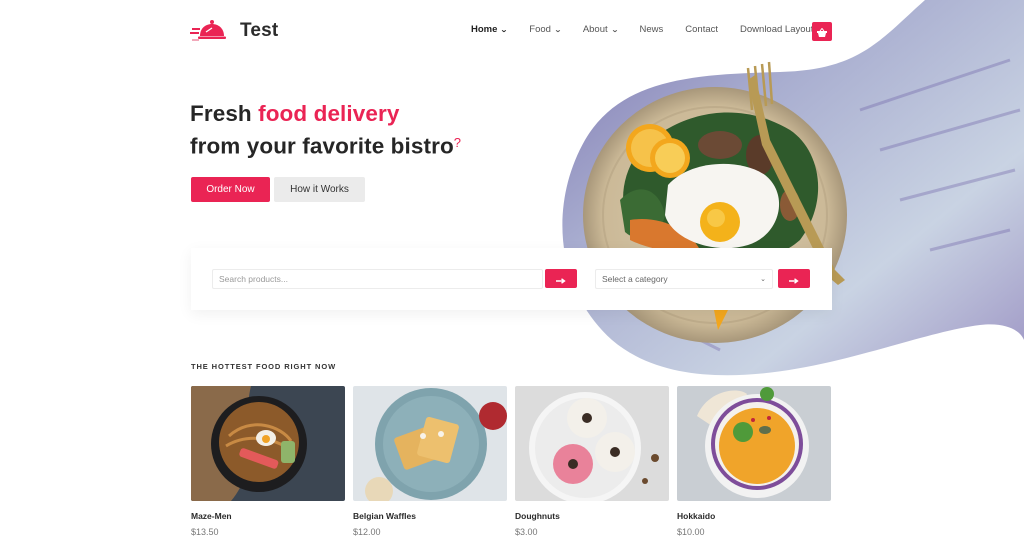 The width and height of the screenshot is (1024, 536). What do you see at coordinates (268, 443) in the screenshot?
I see `food-image-noodle-bowl` at bounding box center [268, 443].